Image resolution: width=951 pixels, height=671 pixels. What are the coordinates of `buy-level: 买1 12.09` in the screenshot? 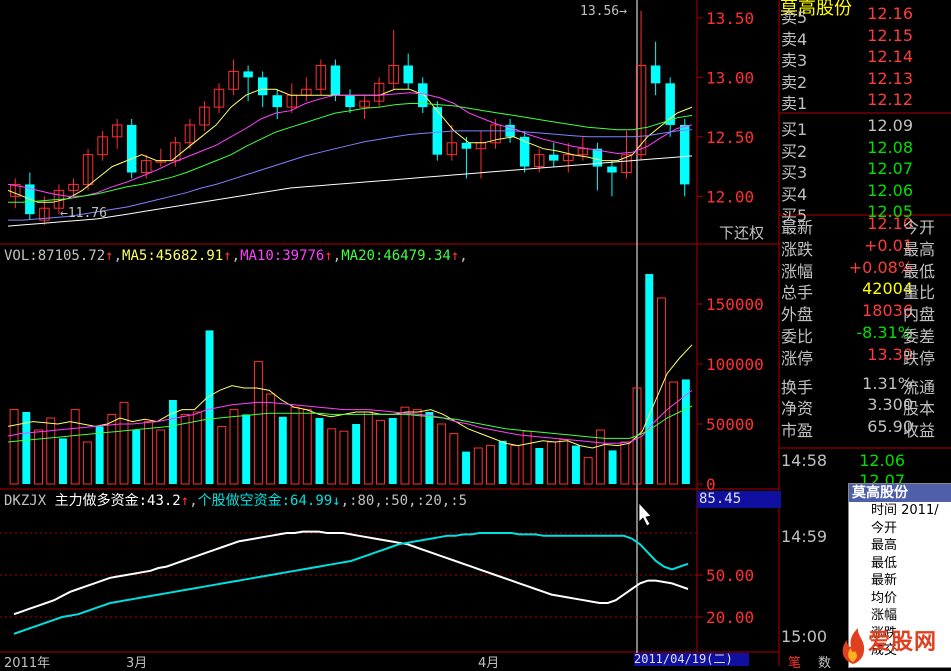 It's located at (864, 127).